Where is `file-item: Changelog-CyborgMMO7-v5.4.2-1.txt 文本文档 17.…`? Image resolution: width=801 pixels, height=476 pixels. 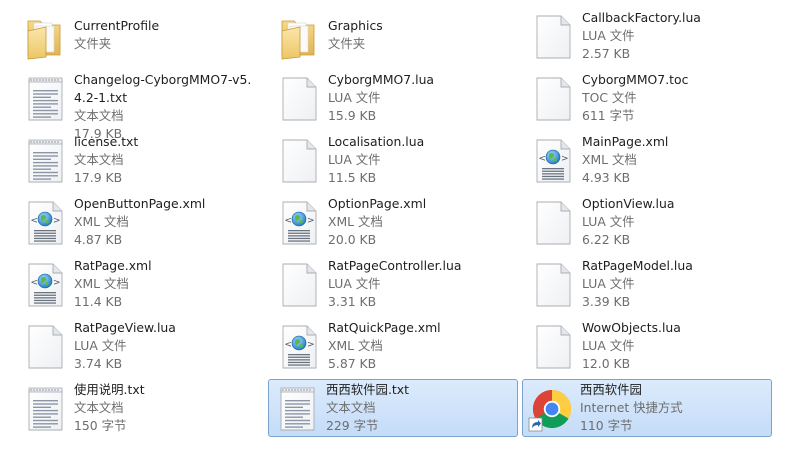
file-item: Changelog-CyborgMMO7-v5.4.2-1.txt 文本文档 17.… is located at coordinates (141, 105).